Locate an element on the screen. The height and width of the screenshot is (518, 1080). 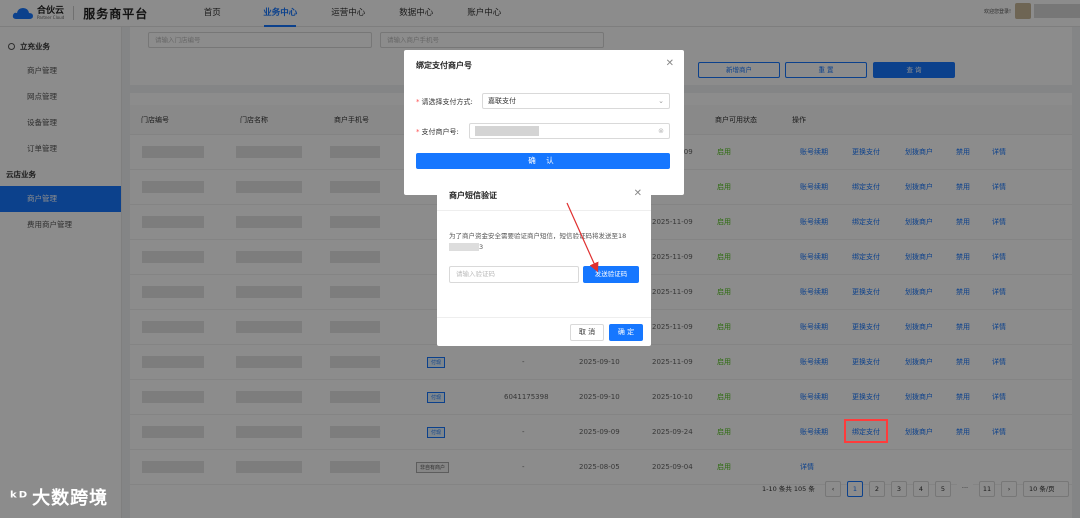
watermark-text: 大数跨境 is located at coordinates (70, 498).